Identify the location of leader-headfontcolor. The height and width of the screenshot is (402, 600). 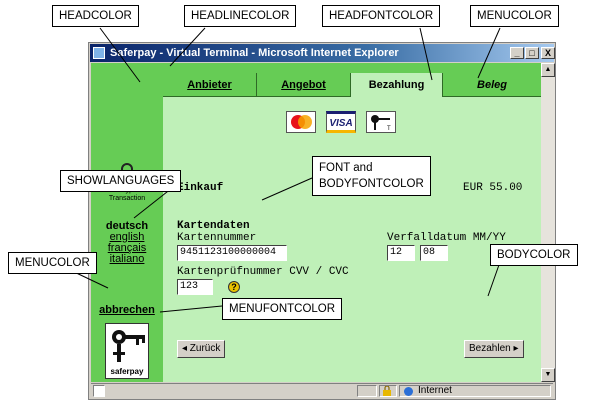
(426, 54).